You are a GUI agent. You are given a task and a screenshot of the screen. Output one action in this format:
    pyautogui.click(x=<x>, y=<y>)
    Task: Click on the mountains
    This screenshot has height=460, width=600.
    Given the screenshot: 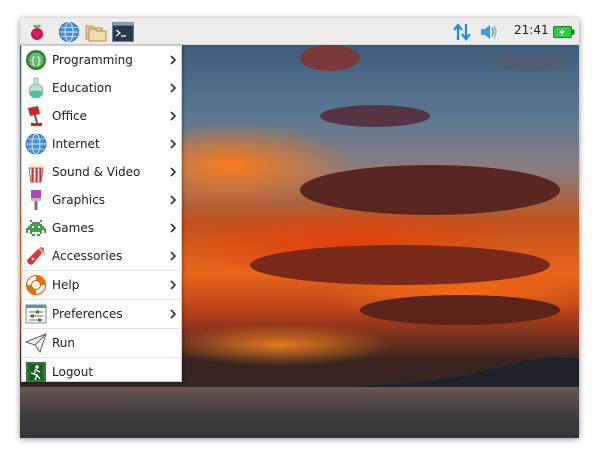 What is the action you would take?
    pyautogui.click(x=449, y=373)
    